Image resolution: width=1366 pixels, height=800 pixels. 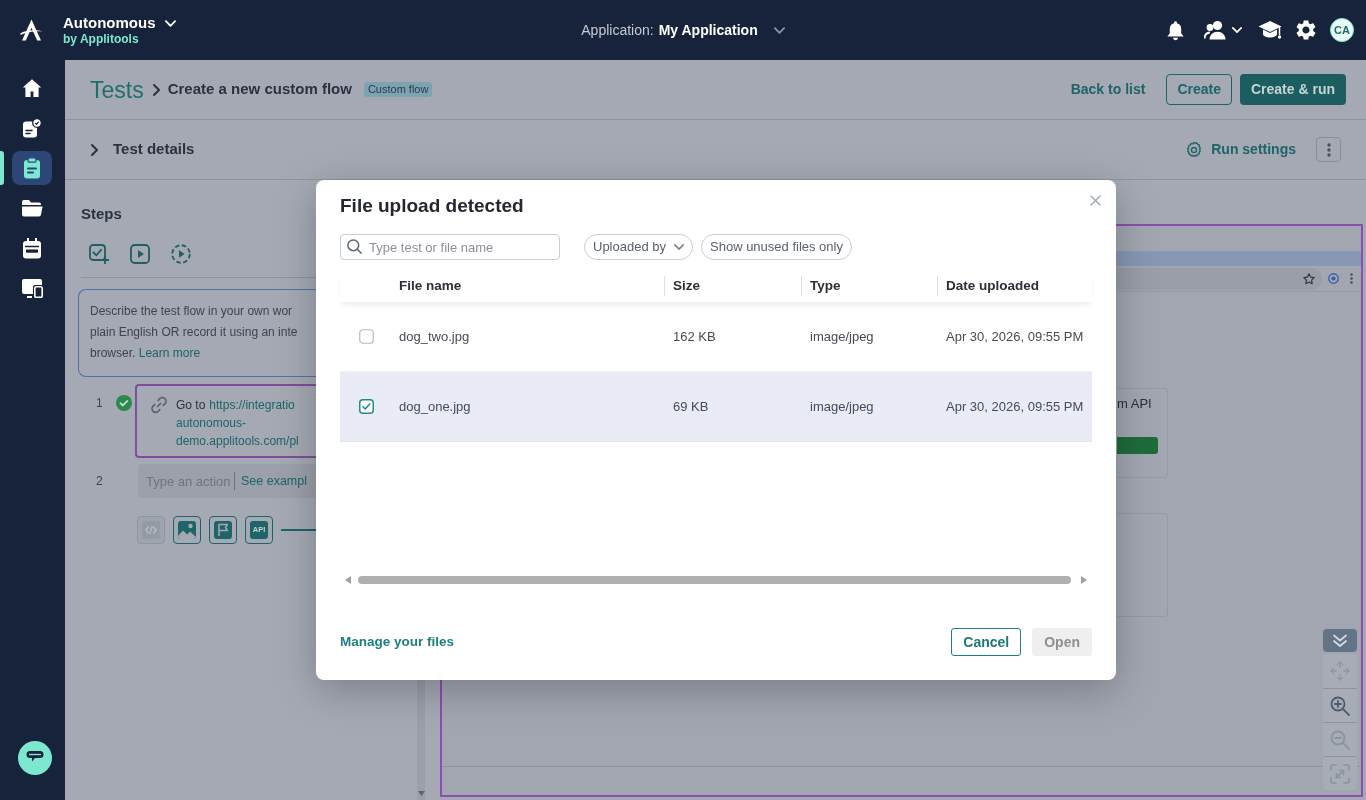 I want to click on vendor-name: by Applitools, so click(x=101, y=39).